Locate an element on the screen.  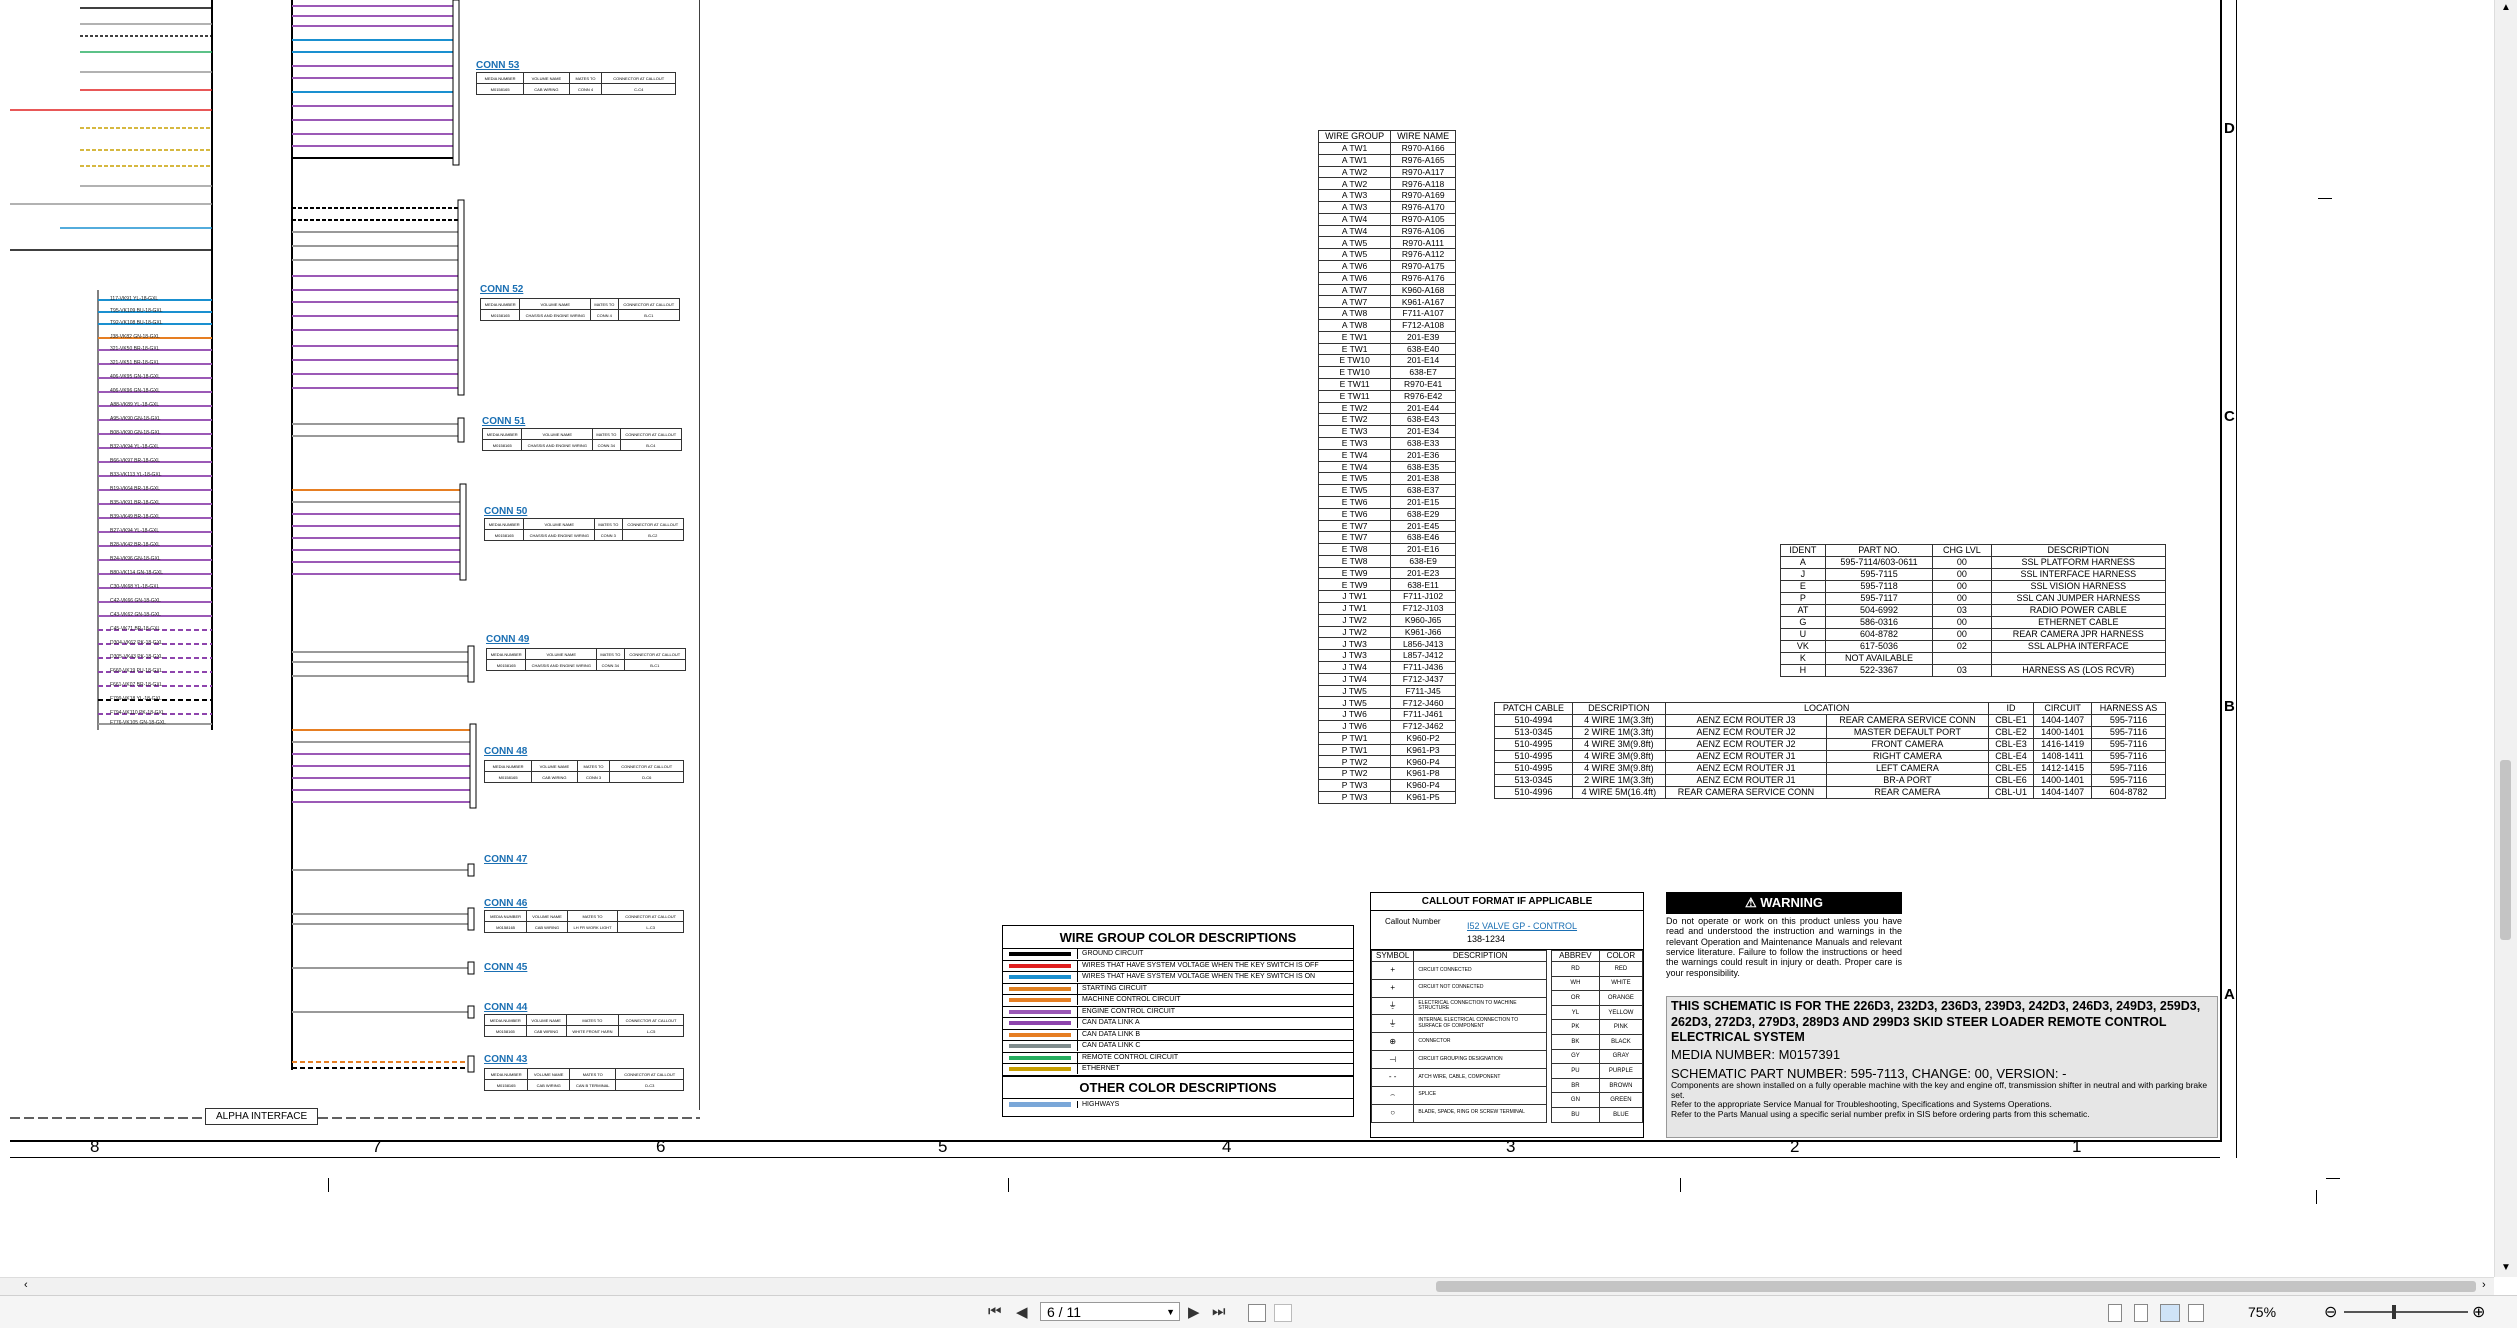
conn-title: CONN 52 is located at coordinates (501, 289).